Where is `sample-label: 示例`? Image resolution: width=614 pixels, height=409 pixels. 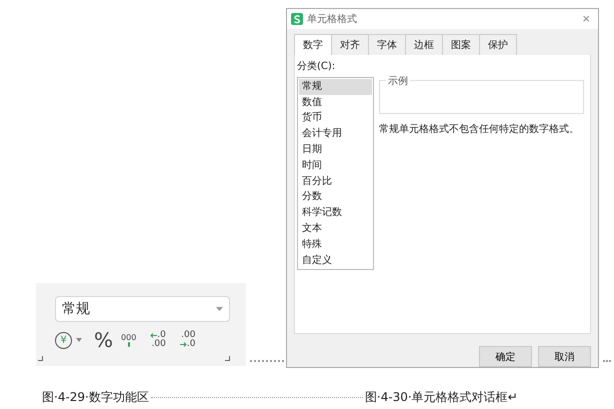 sample-label: 示例 is located at coordinates (398, 81).